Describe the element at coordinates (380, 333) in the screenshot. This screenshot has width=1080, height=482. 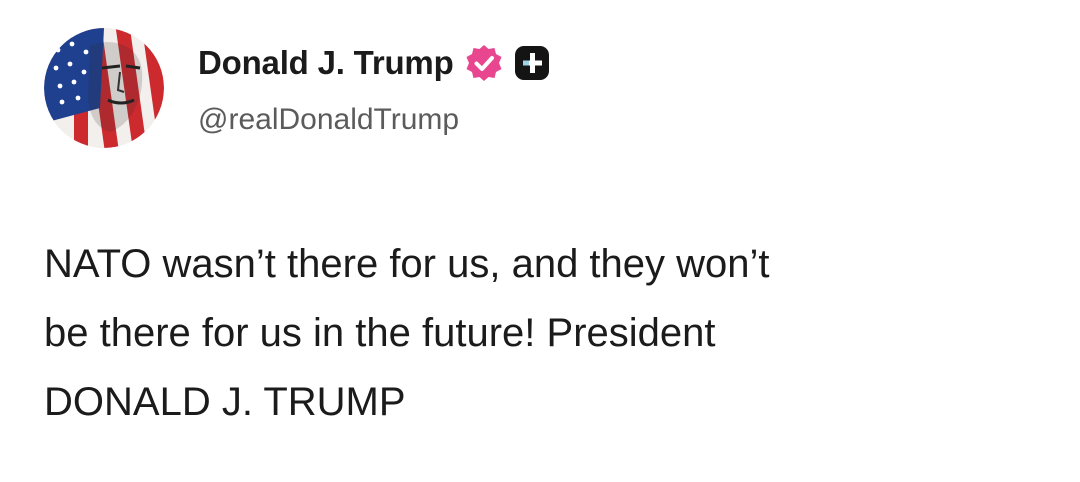
I see `post-text-line: be there for us in the future! President` at that location.